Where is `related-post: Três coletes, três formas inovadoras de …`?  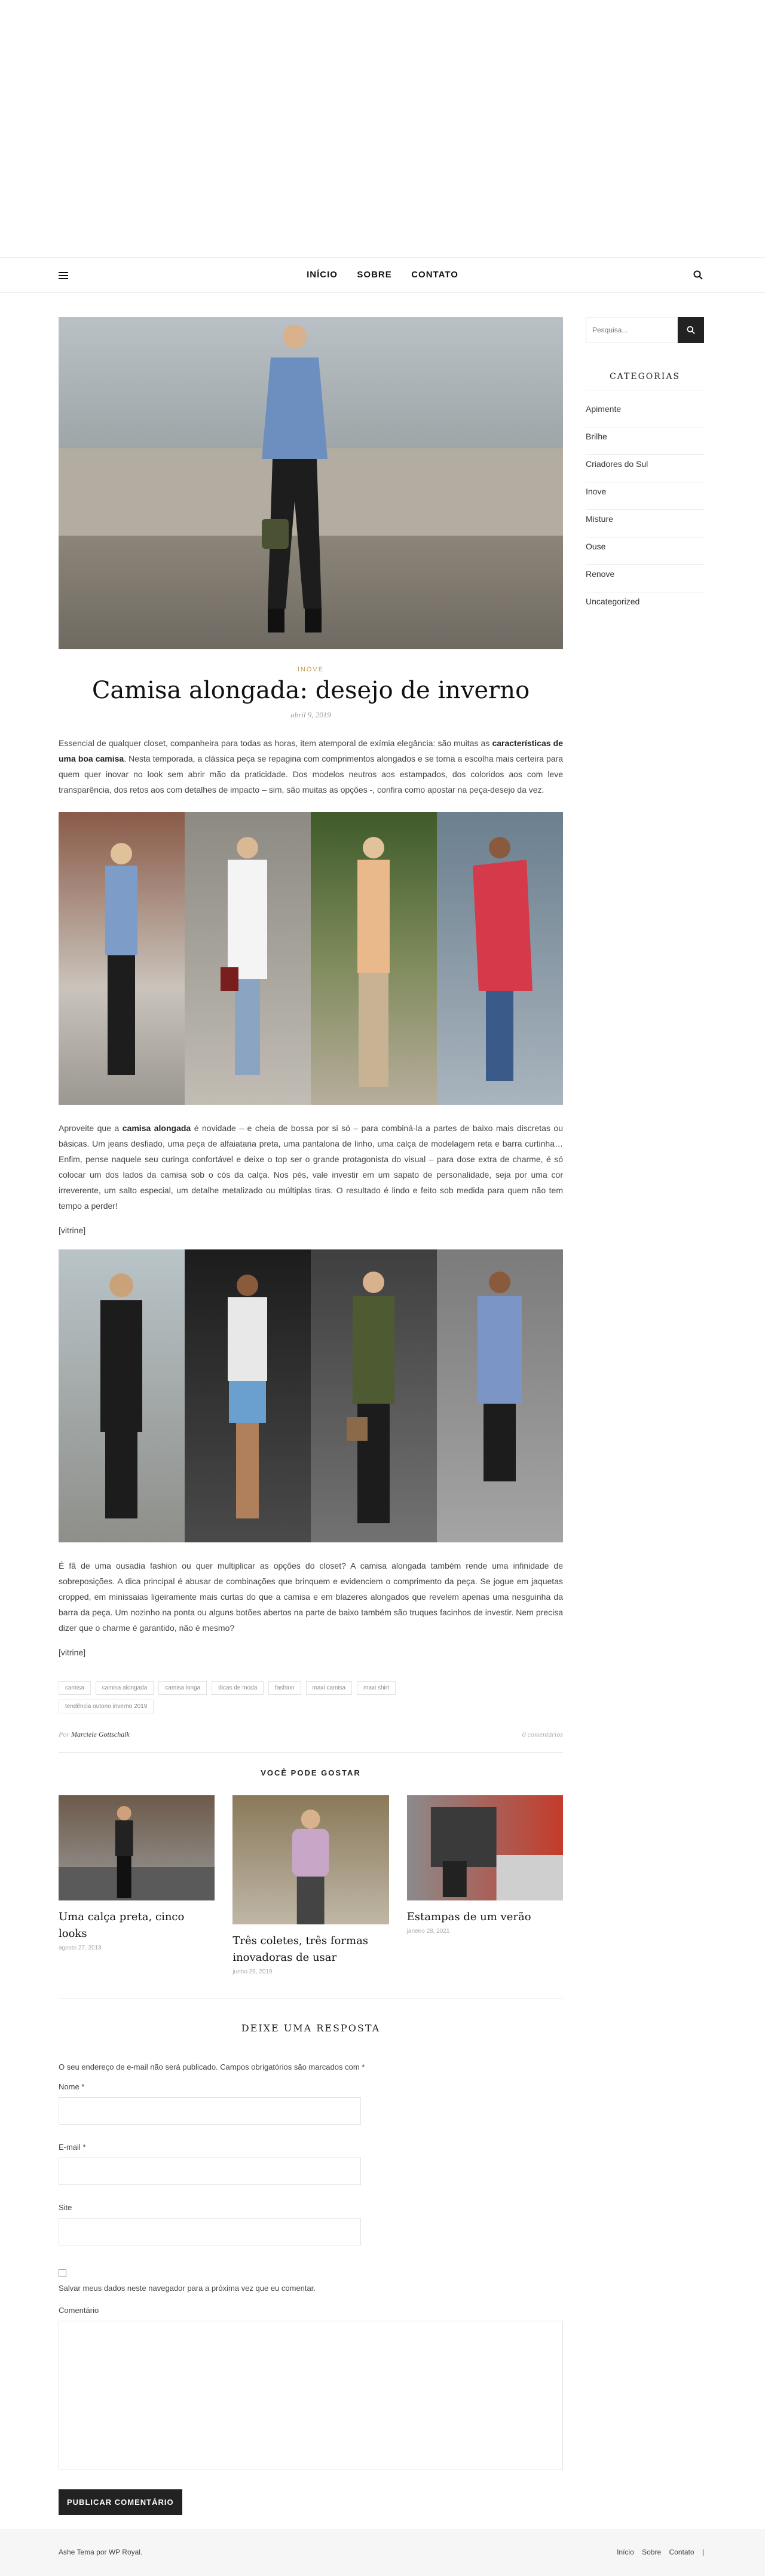
related-post: Três coletes, três formas inovadoras de … is located at coordinates (310, 1885).